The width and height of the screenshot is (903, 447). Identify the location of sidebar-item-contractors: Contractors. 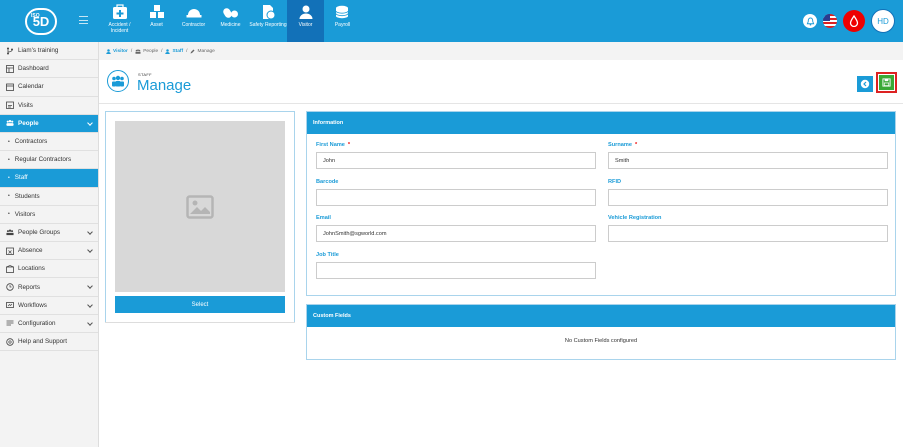
(49, 142).